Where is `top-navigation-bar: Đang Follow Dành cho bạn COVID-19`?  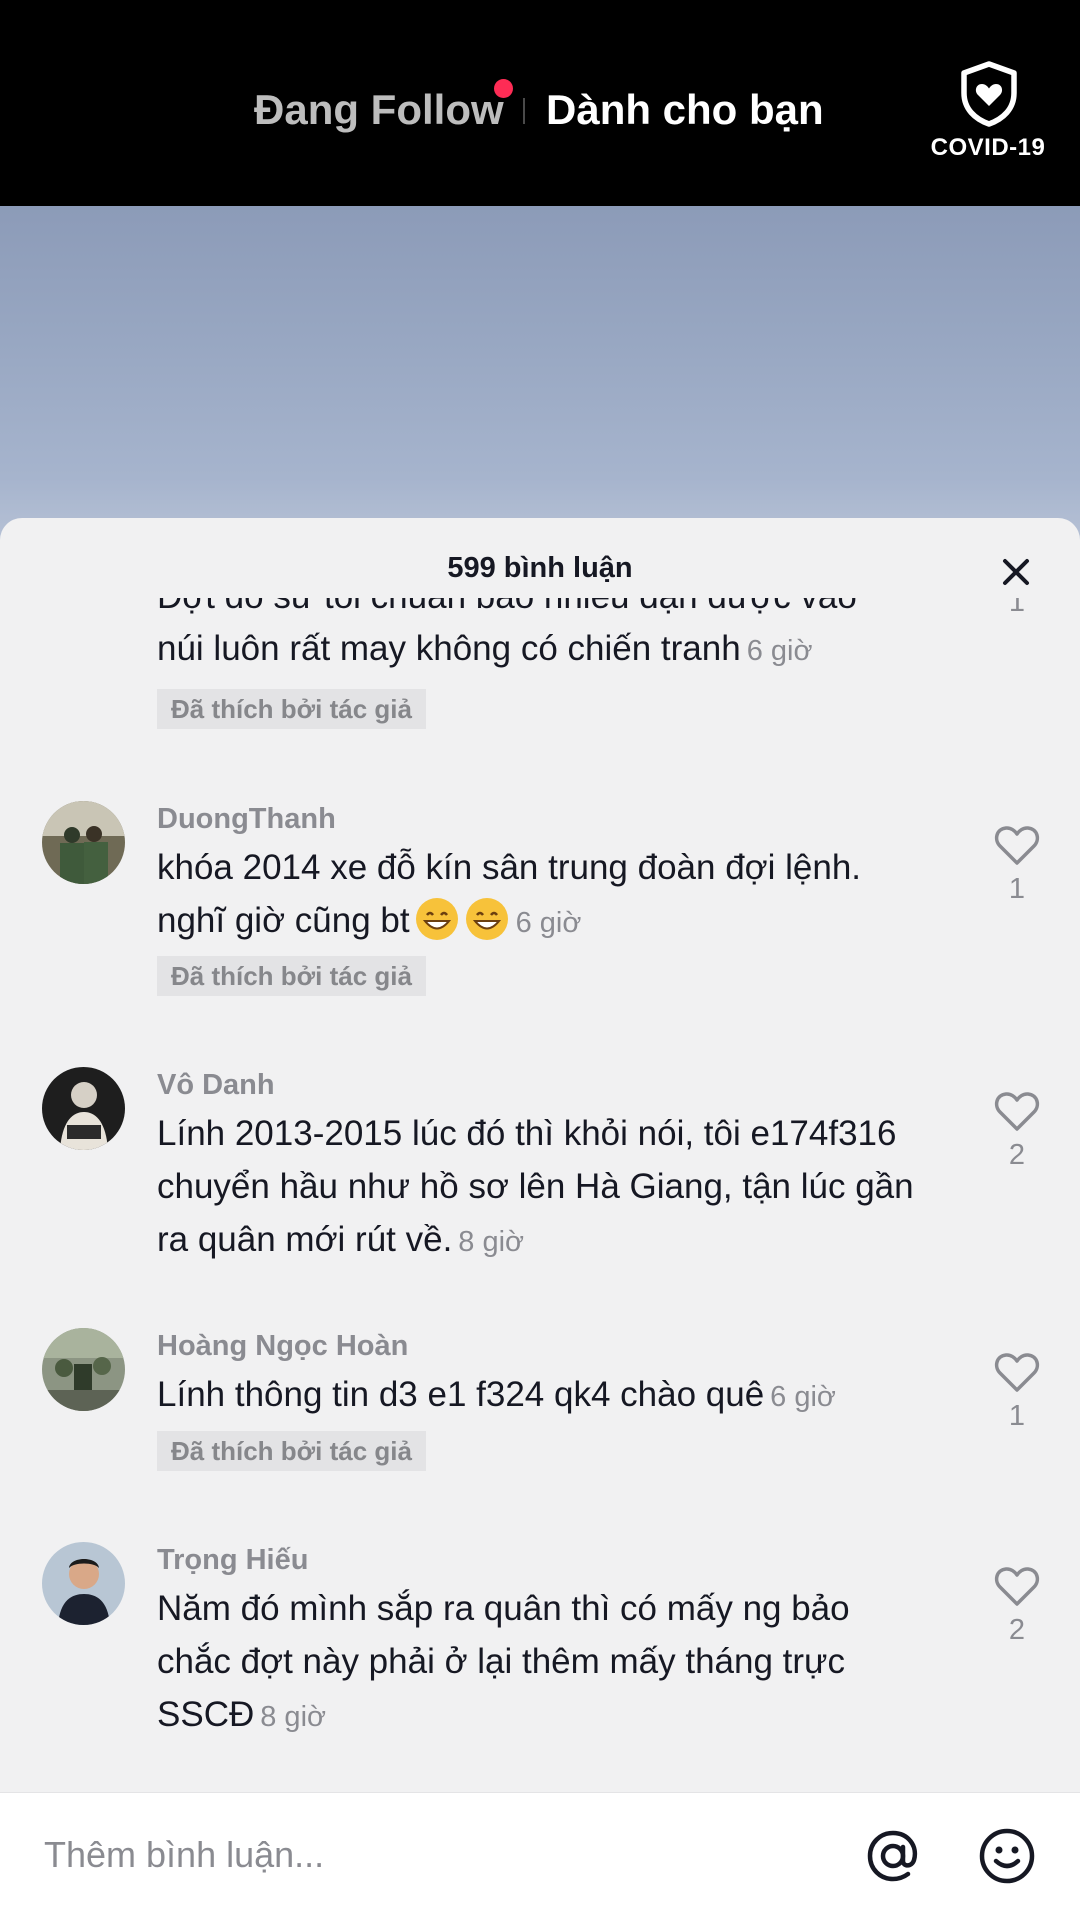 top-navigation-bar: Đang Follow Dành cho bạn COVID-19 is located at coordinates (540, 103).